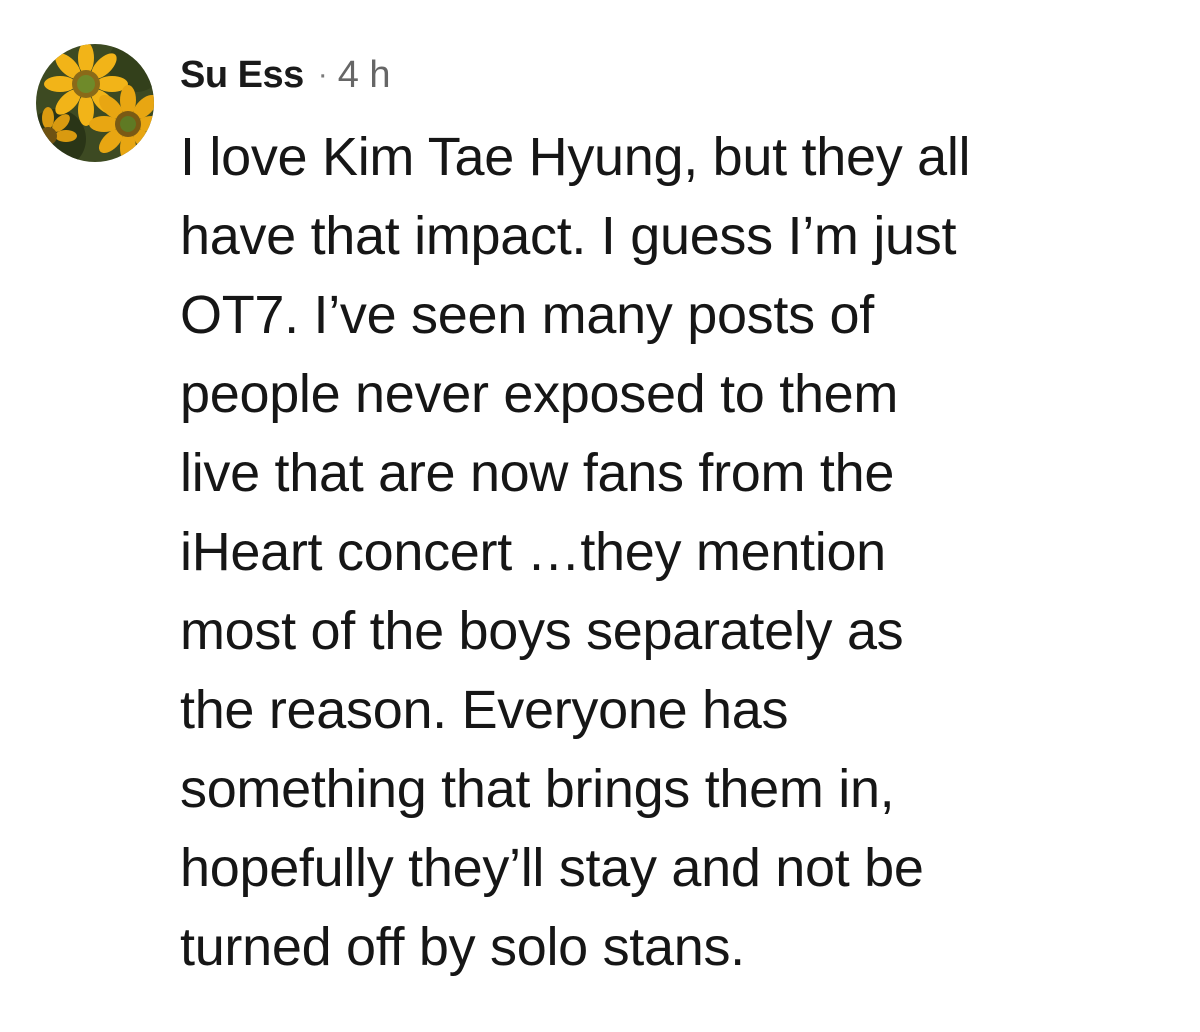 The width and height of the screenshot is (1200, 1032). I want to click on comment-line: most of the boys separately as, so click(542, 631).